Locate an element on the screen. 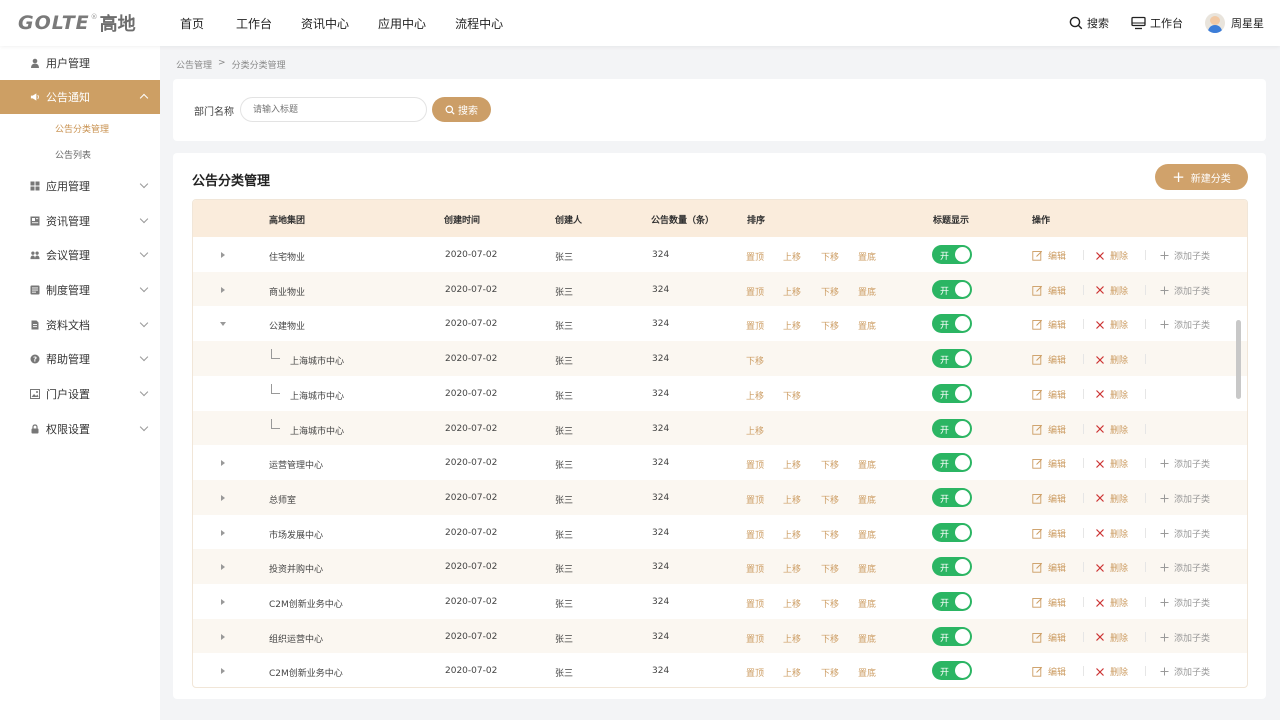  nav-workbench: 工作台 is located at coordinates (254, 23).